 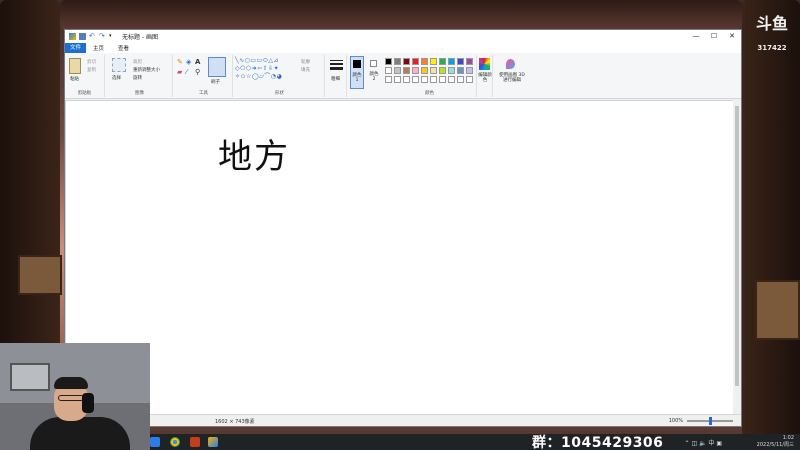 What do you see at coordinates (475, 442) in the screenshot?
I see `taskbar: ⌃ ◫ 🔈 中 ▣ 1:02 2022/5/11/周三` at bounding box center [475, 442].